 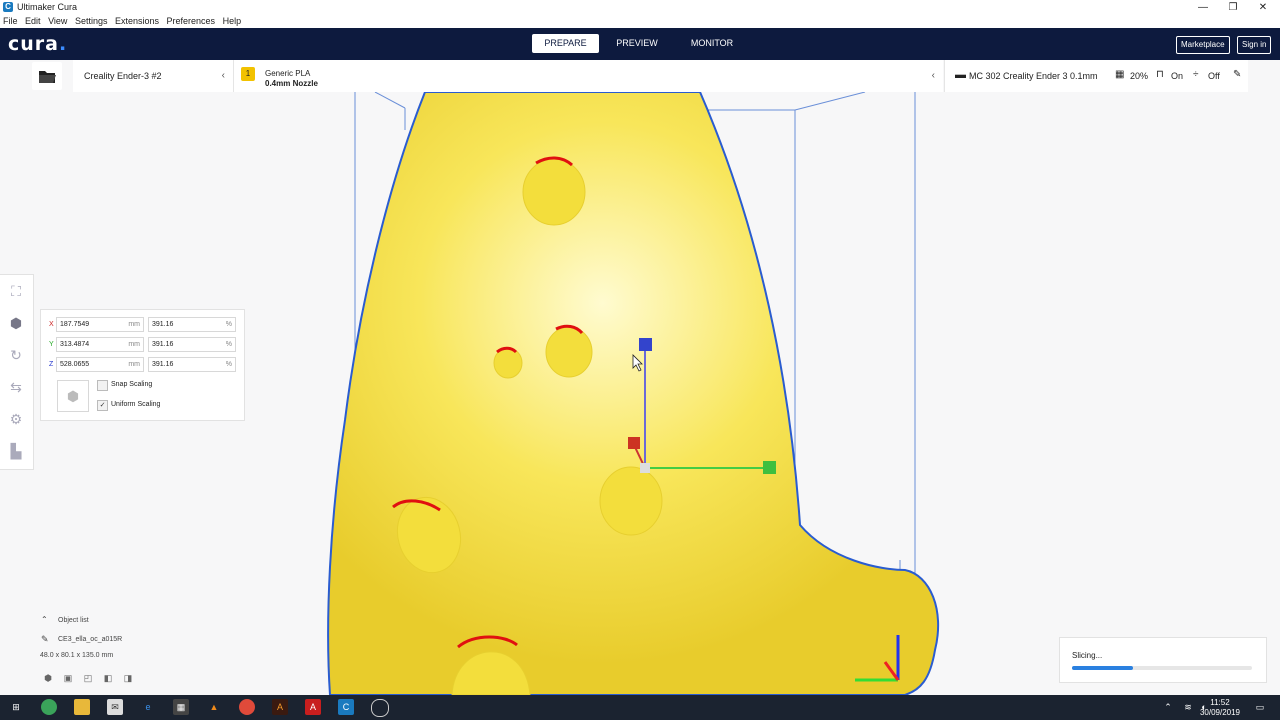 What do you see at coordinates (1219, 712) in the screenshot?
I see `clock-date: 30/09/2019` at bounding box center [1219, 712].